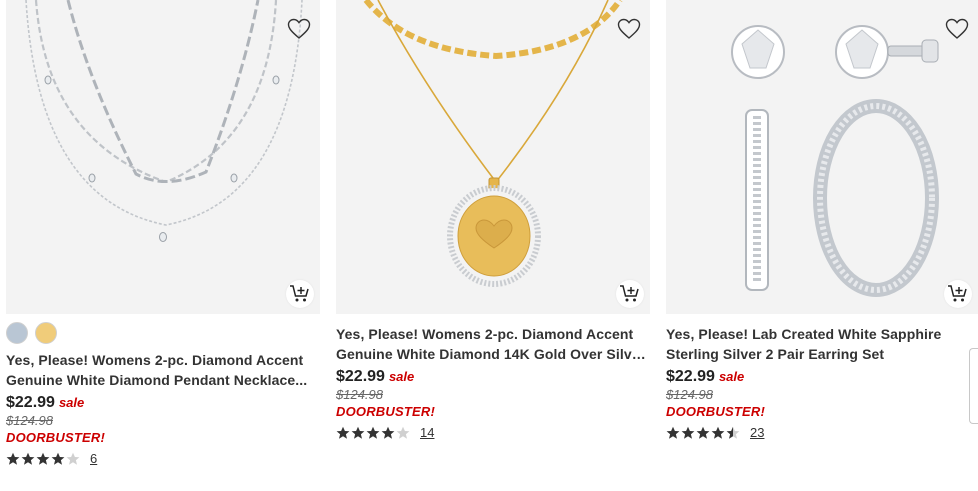  What do you see at coordinates (835, 161) in the screenshot?
I see `earring-set-image` at bounding box center [835, 161].